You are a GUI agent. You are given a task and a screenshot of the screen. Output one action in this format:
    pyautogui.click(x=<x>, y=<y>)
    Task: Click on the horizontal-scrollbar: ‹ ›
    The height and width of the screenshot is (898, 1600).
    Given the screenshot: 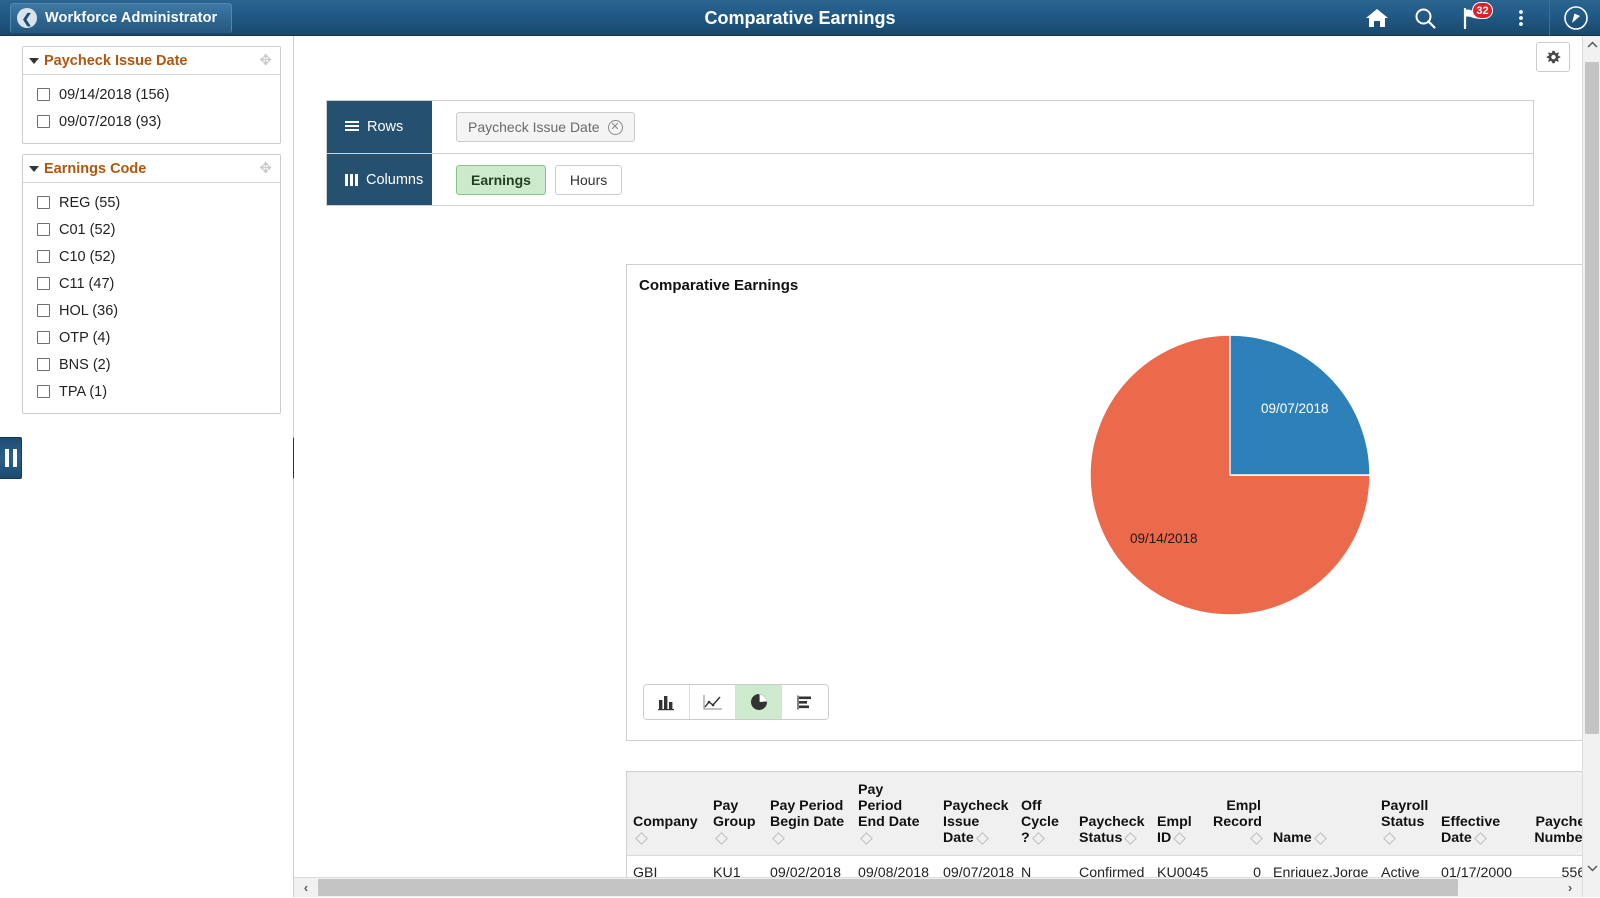 What is the action you would take?
    pyautogui.click(x=938, y=887)
    